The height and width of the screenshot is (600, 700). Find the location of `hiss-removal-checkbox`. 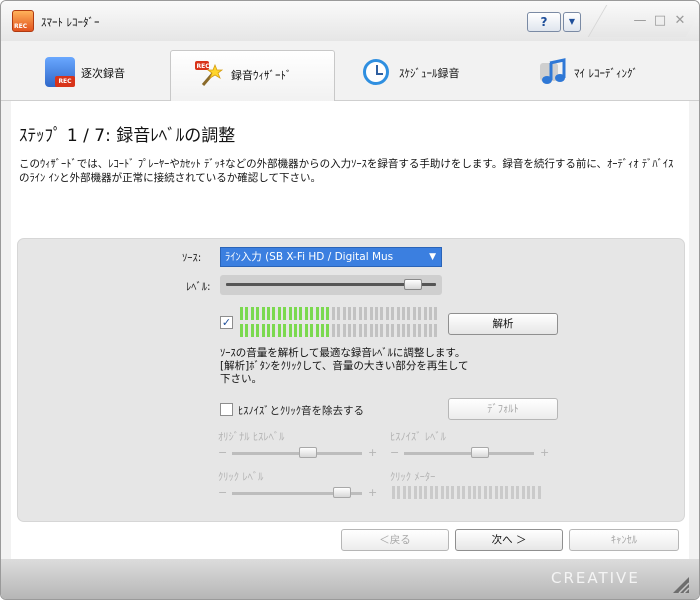

hiss-removal-checkbox is located at coordinates (226, 409).